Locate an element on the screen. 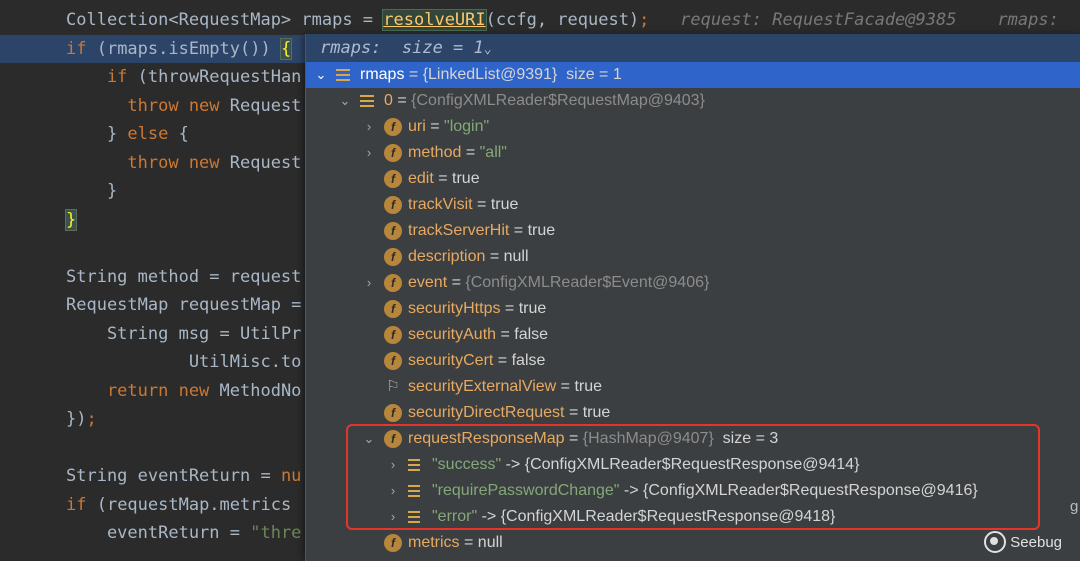  tree-row: › f event = {ConfigXMLReader$Event@9406} is located at coordinates (693, 283).